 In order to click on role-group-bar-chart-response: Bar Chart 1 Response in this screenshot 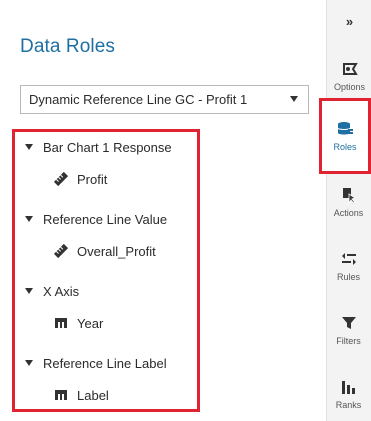, I will do `click(98, 147)`.